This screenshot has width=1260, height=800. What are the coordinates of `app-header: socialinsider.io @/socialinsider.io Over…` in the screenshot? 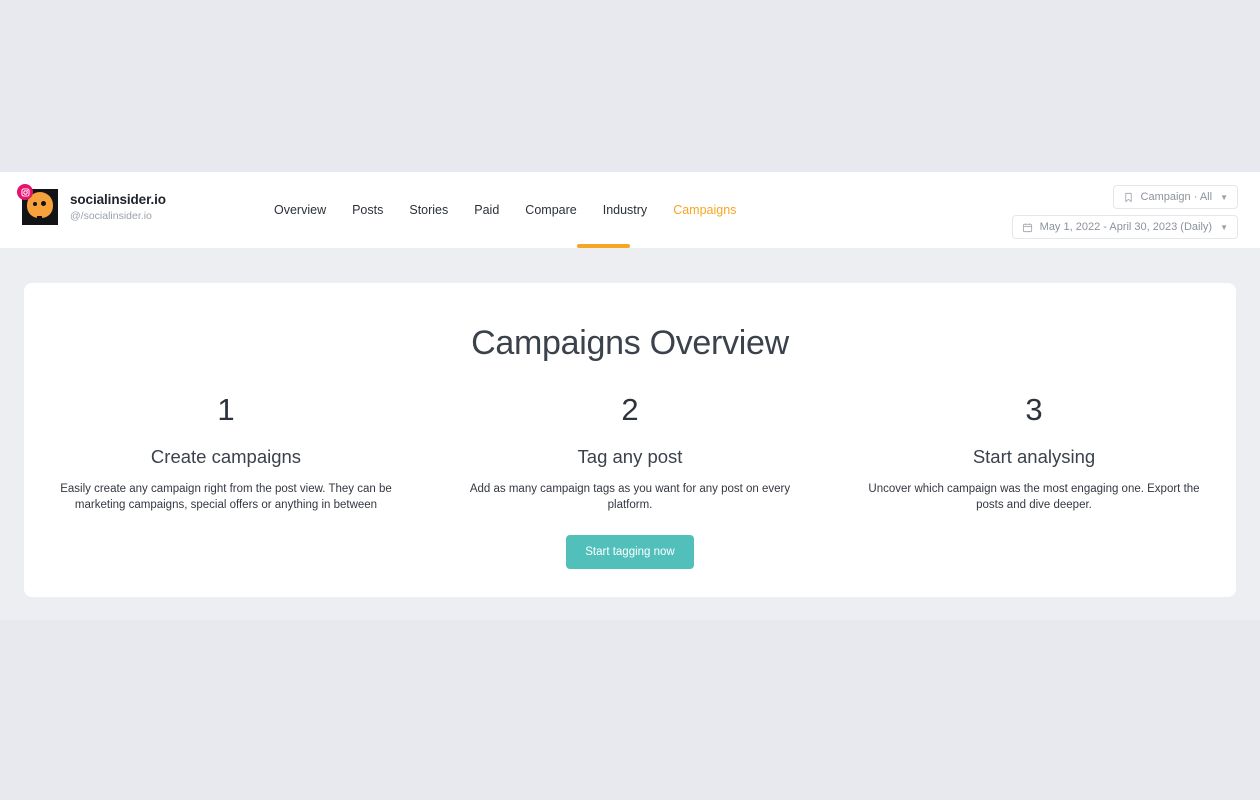 It's located at (630, 210).